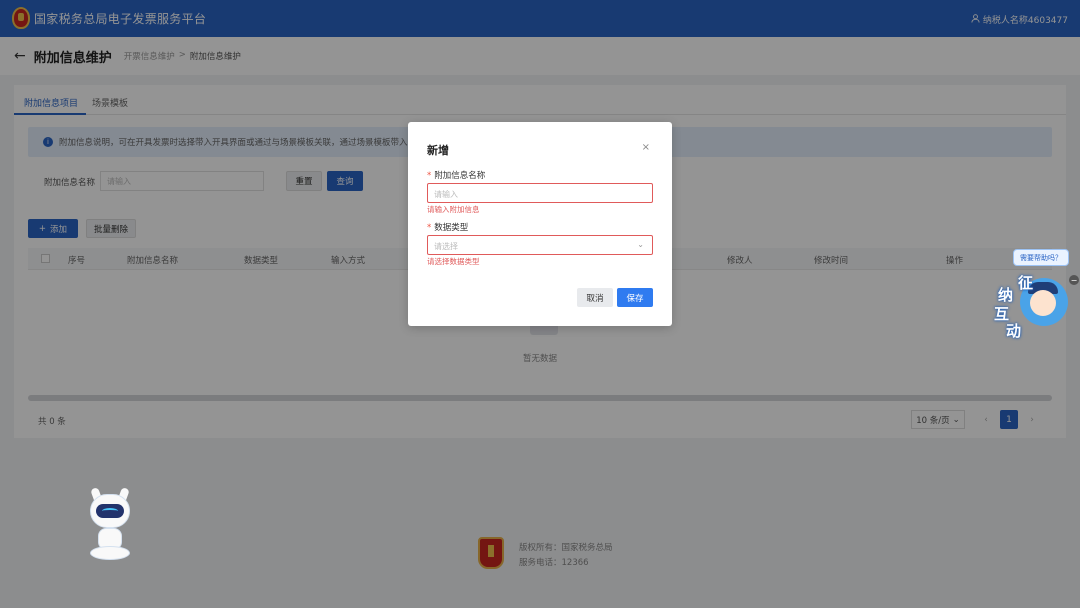 The width and height of the screenshot is (1080, 608). Describe the element at coordinates (540, 245) in the screenshot. I see `data-type-select: 请选择 ⌄` at that location.